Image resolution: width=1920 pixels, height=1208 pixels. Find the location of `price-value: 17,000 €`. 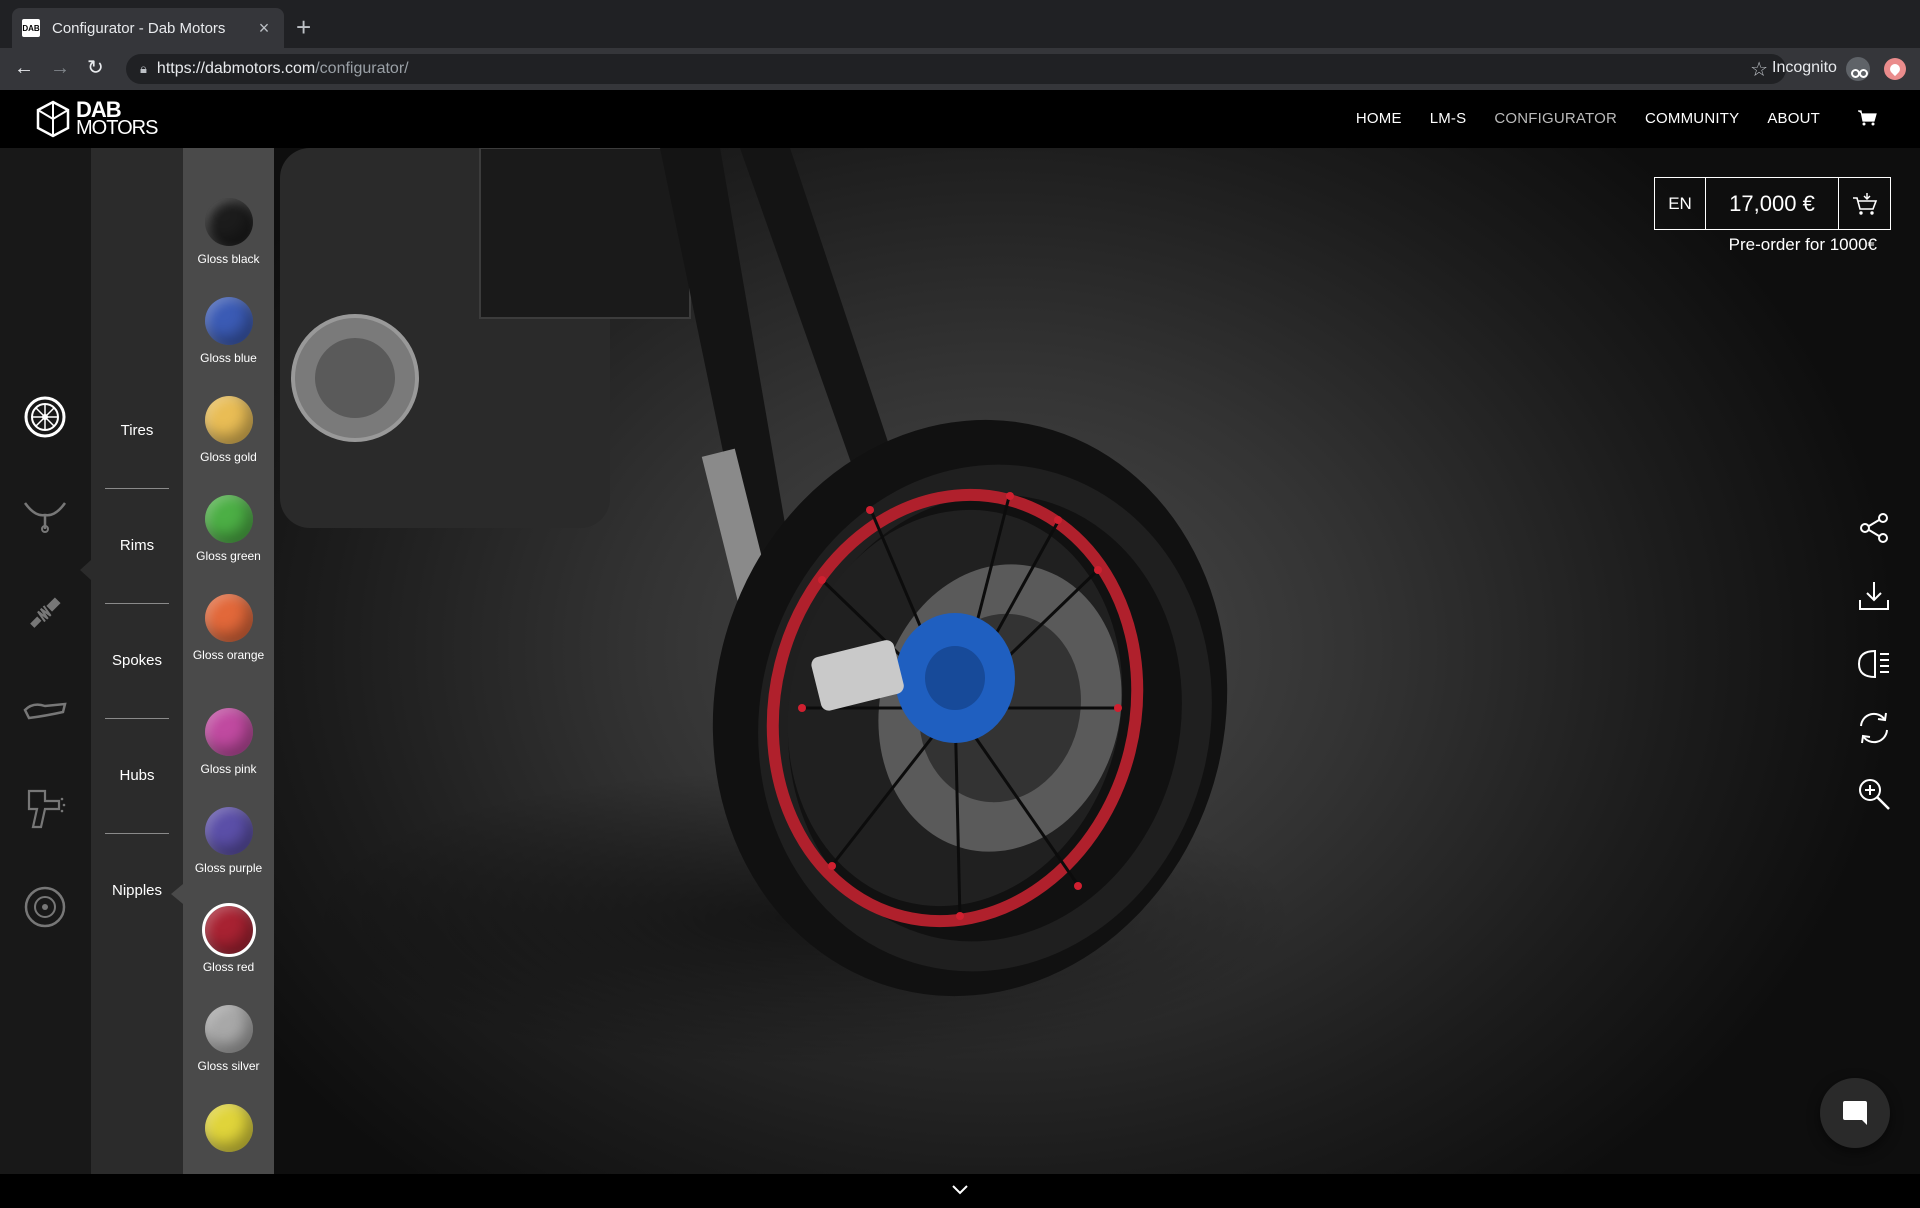

price-value: 17,000 € is located at coordinates (1772, 203).